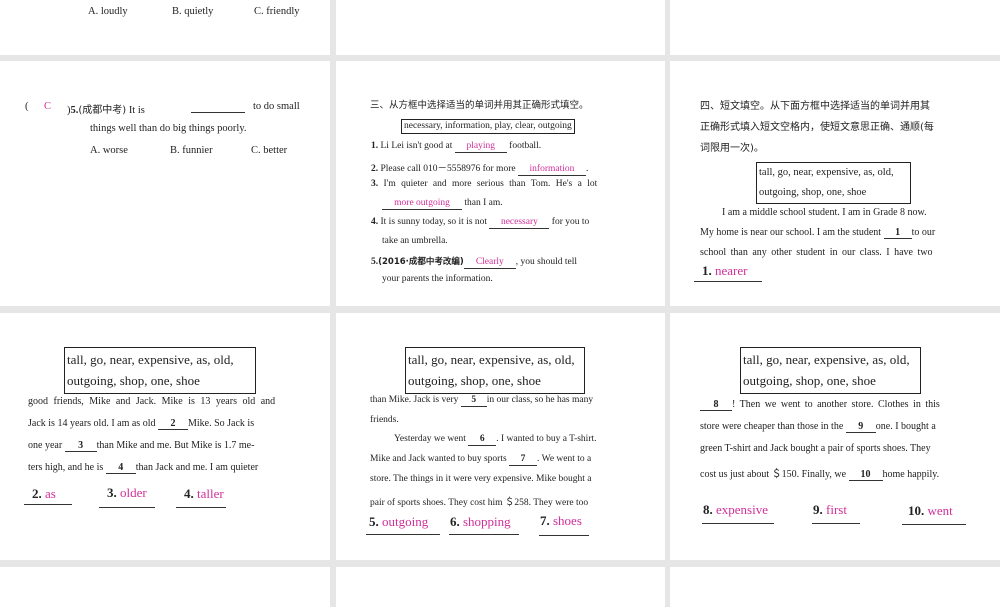  Describe the element at coordinates (716, 405) in the screenshot. I see `blank-8: 8` at that location.